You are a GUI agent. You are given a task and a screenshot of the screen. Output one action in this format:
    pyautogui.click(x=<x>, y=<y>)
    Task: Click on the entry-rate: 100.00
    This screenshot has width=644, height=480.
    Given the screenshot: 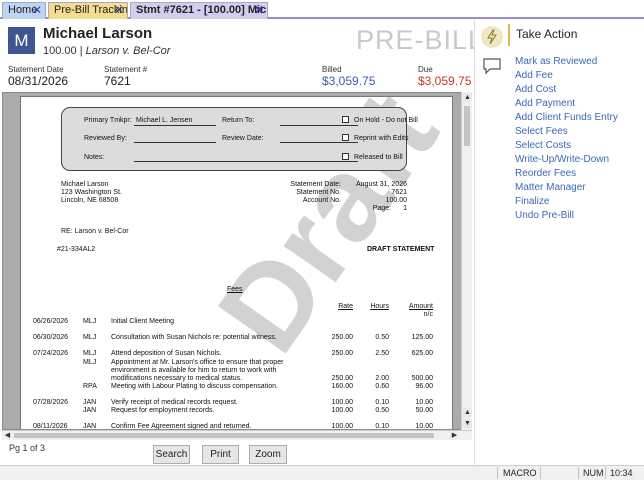 What is the action you would take?
    pyautogui.click(x=342, y=402)
    